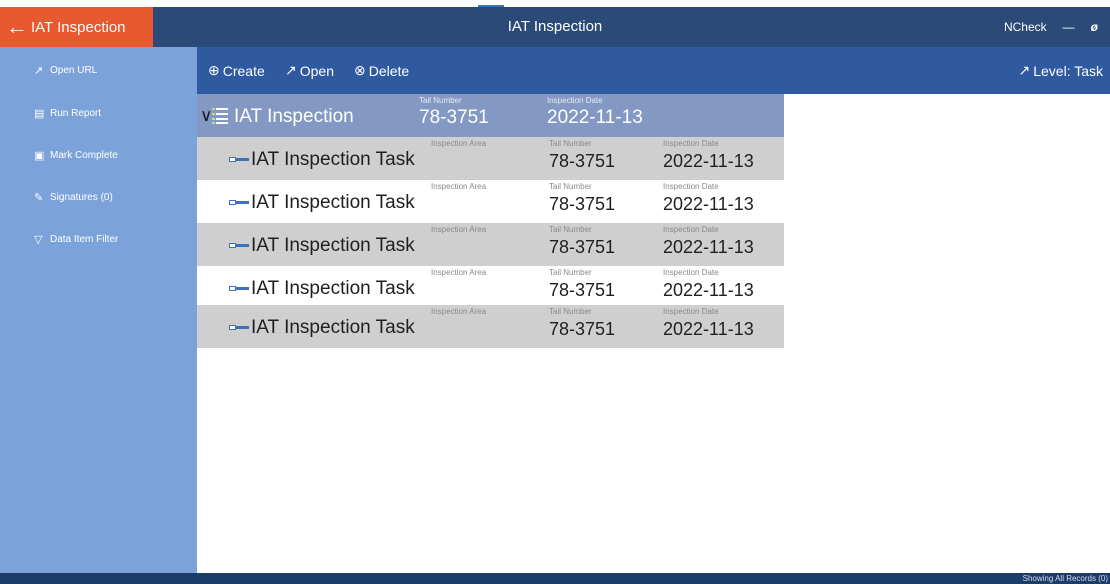 This screenshot has width=1110, height=584. I want to click on status-bar: Showing All Records (0), so click(653, 578).